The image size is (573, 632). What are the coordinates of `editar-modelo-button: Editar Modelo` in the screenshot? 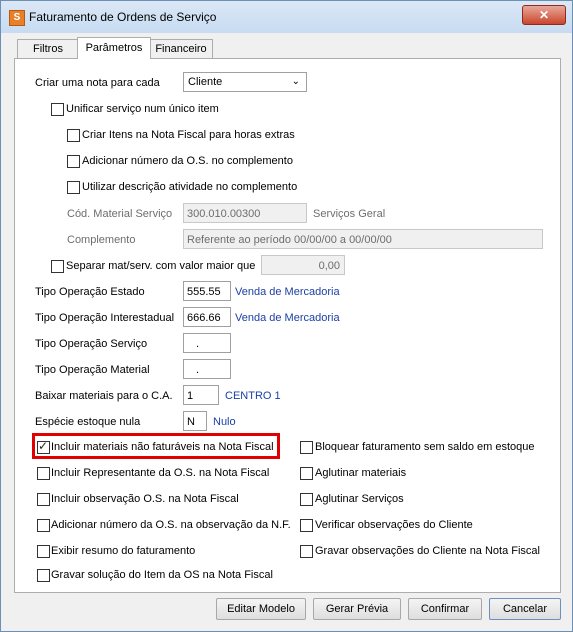 It's located at (261, 609).